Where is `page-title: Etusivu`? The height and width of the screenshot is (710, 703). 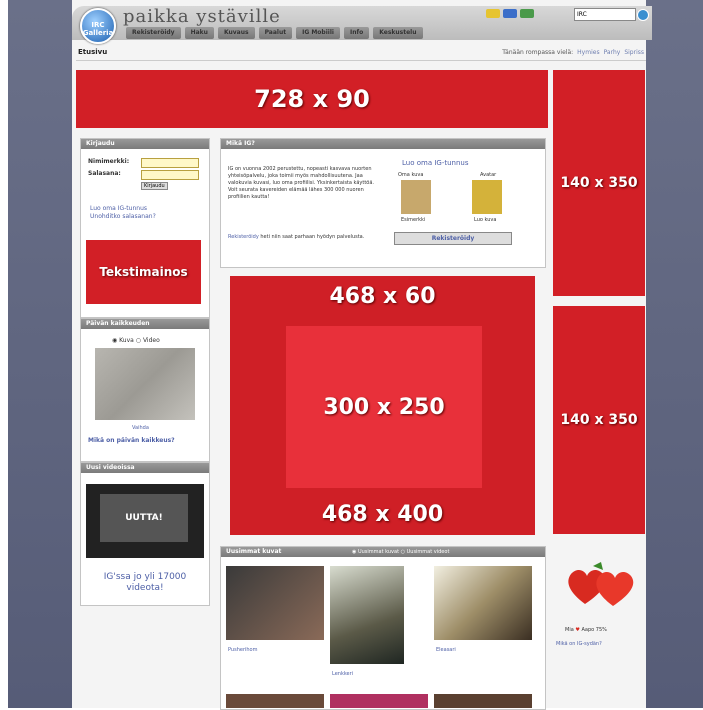
page-title: Etusivu is located at coordinates (93, 52).